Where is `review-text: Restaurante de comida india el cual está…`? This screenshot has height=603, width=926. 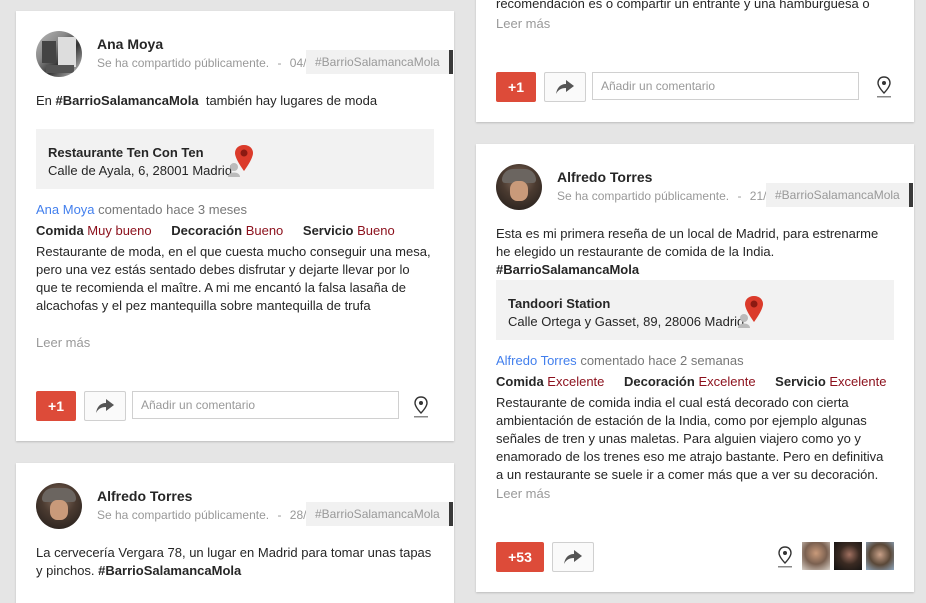 review-text: Restaurante de comida india el cual está… is located at coordinates (690, 438).